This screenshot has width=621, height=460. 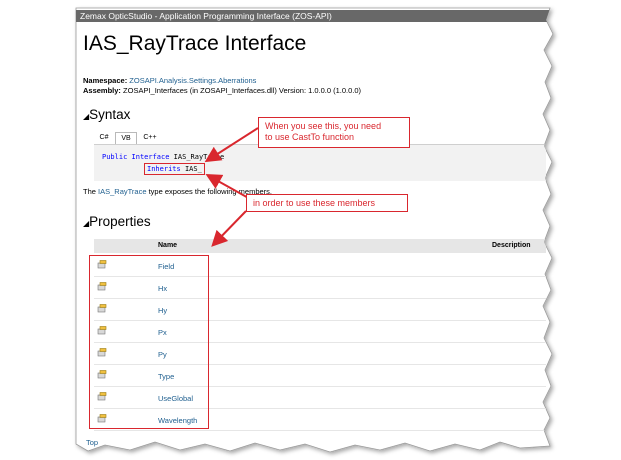 I want to click on members-callout: in order to use these members, so click(x=327, y=203).